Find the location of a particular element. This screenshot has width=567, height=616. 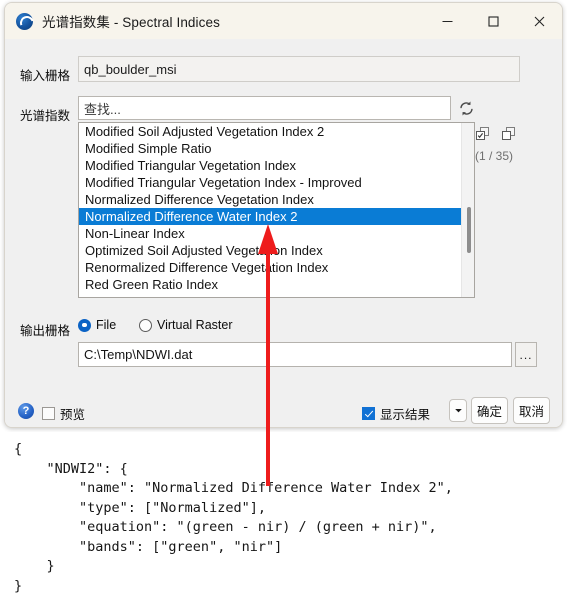

spectral-index-label: 光谱指数 is located at coordinates (45, 116).